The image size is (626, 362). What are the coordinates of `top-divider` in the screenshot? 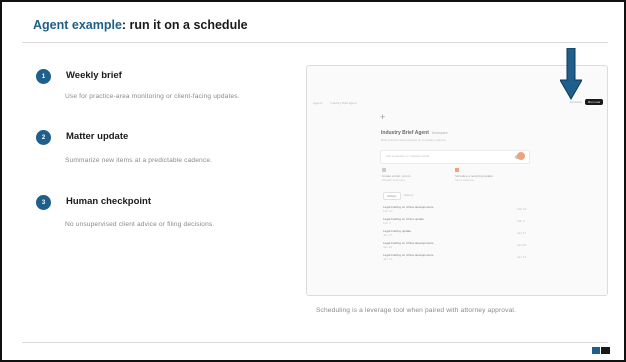 It's located at (315, 42).